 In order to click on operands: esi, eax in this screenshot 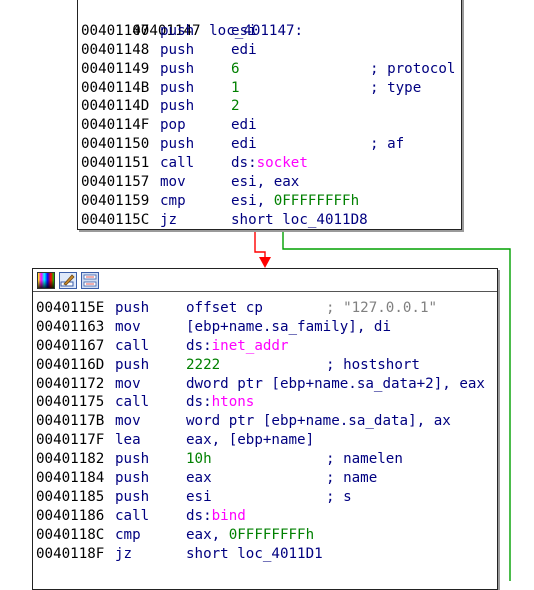, I will do `click(265, 182)`.